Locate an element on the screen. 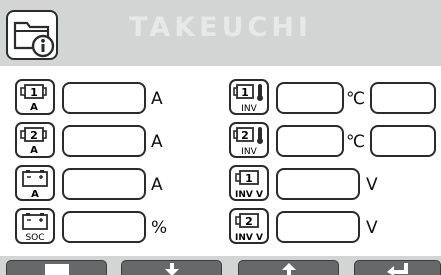 This screenshot has height=275, width=441. inverter-1-temp-icon: 1 INV is located at coordinates (248, 98).